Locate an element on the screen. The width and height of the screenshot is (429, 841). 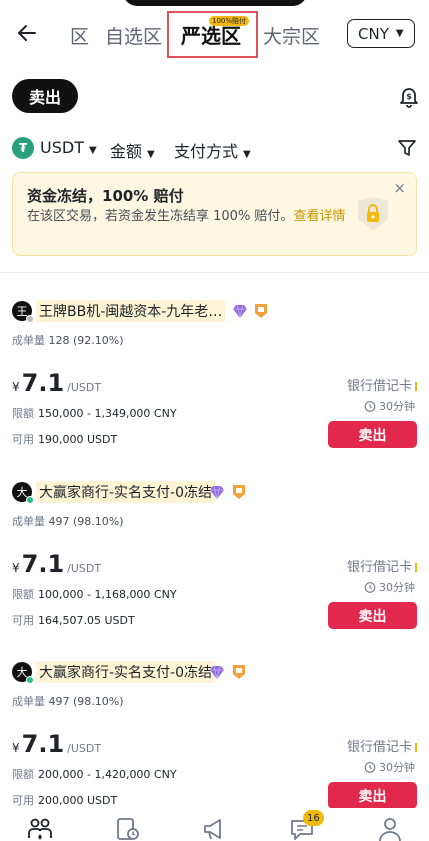
section-divider is located at coordinates (214, 272).